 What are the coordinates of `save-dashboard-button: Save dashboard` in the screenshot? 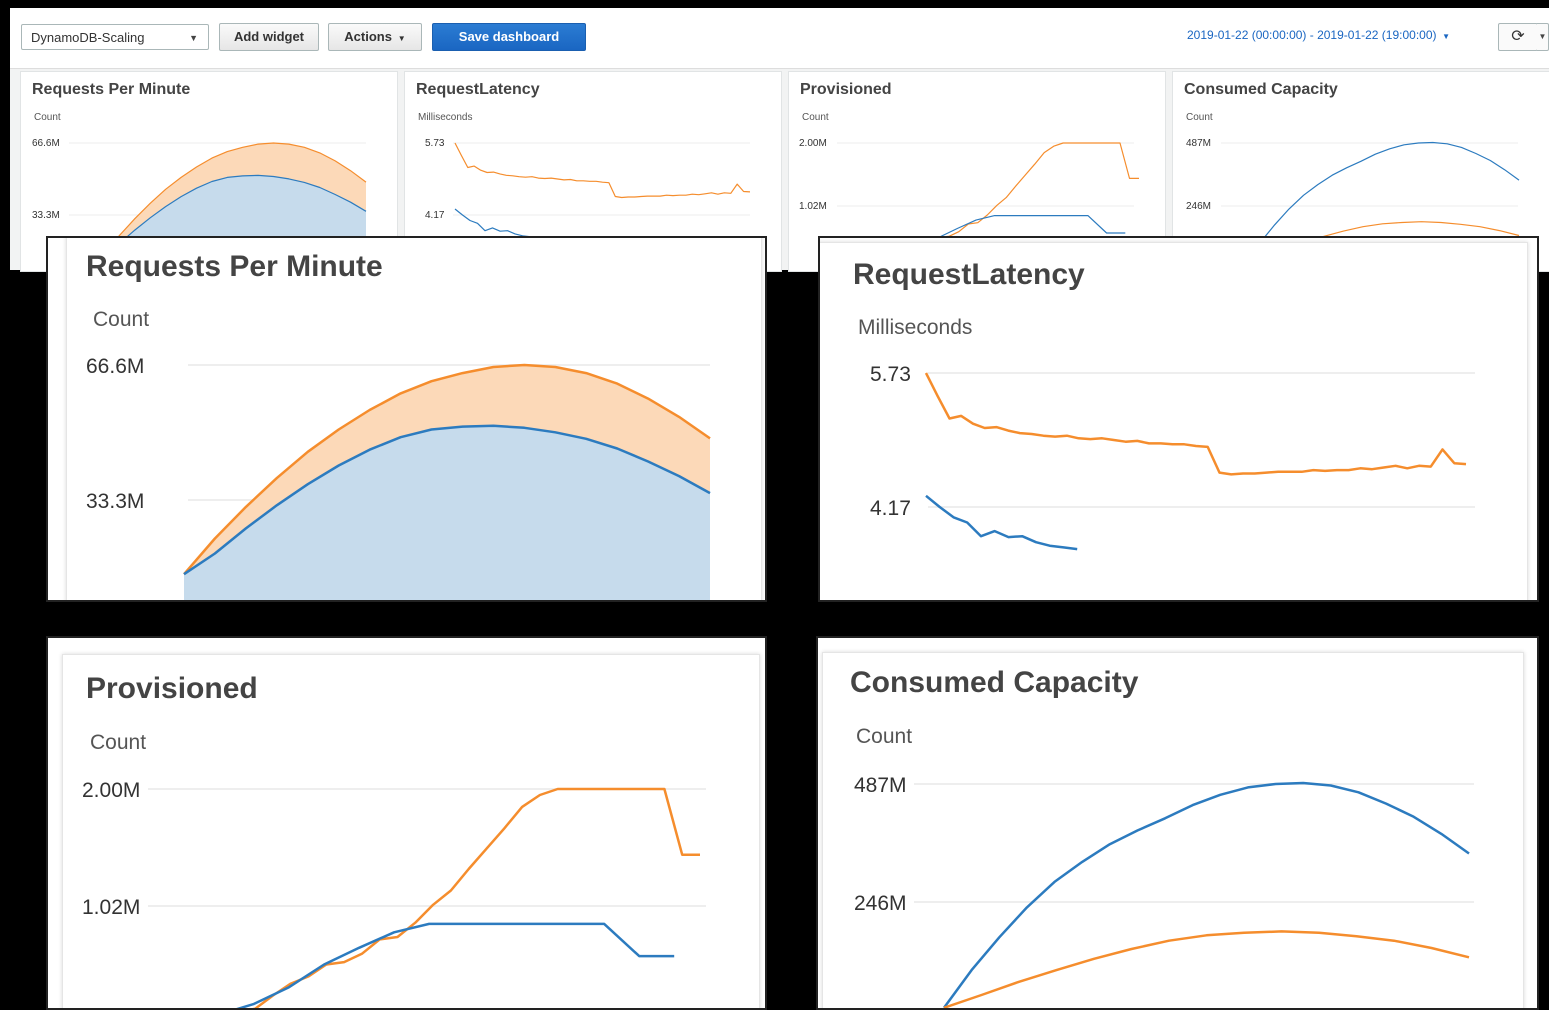 It's located at (509, 37).